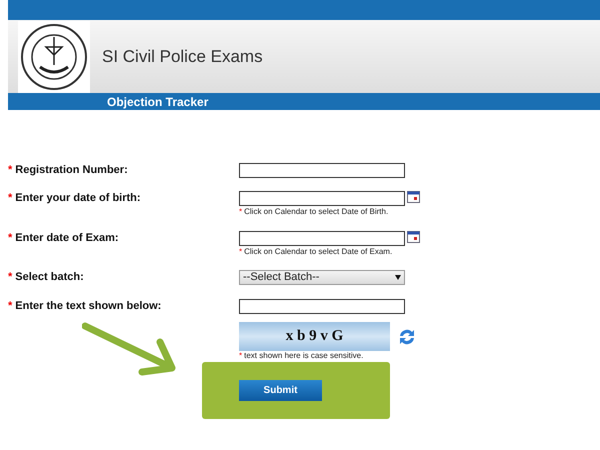 This screenshot has width=600, height=450. Describe the element at coordinates (280, 390) in the screenshot. I see `submit-button: Submit` at that location.